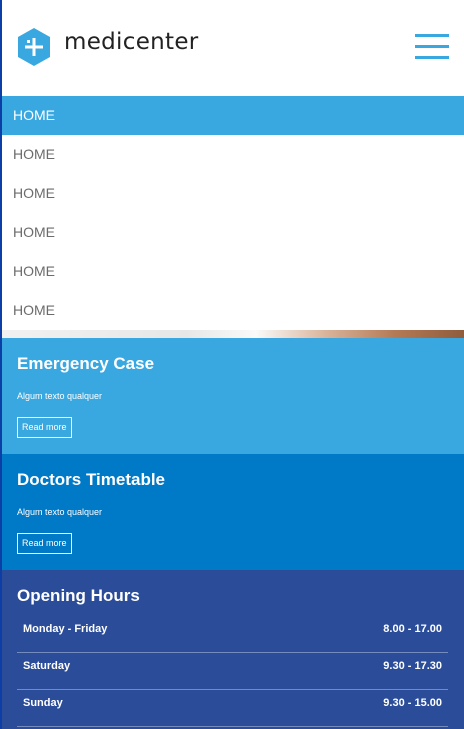 The width and height of the screenshot is (464, 729). I want to click on hours-day: Monday - Friday, so click(65, 629).